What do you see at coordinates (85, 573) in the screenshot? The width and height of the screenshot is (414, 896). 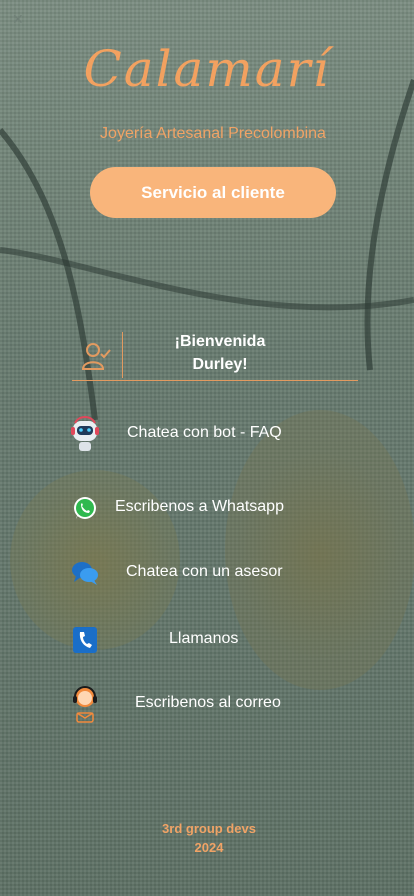 I see `chat-bubbles-icon` at bounding box center [85, 573].